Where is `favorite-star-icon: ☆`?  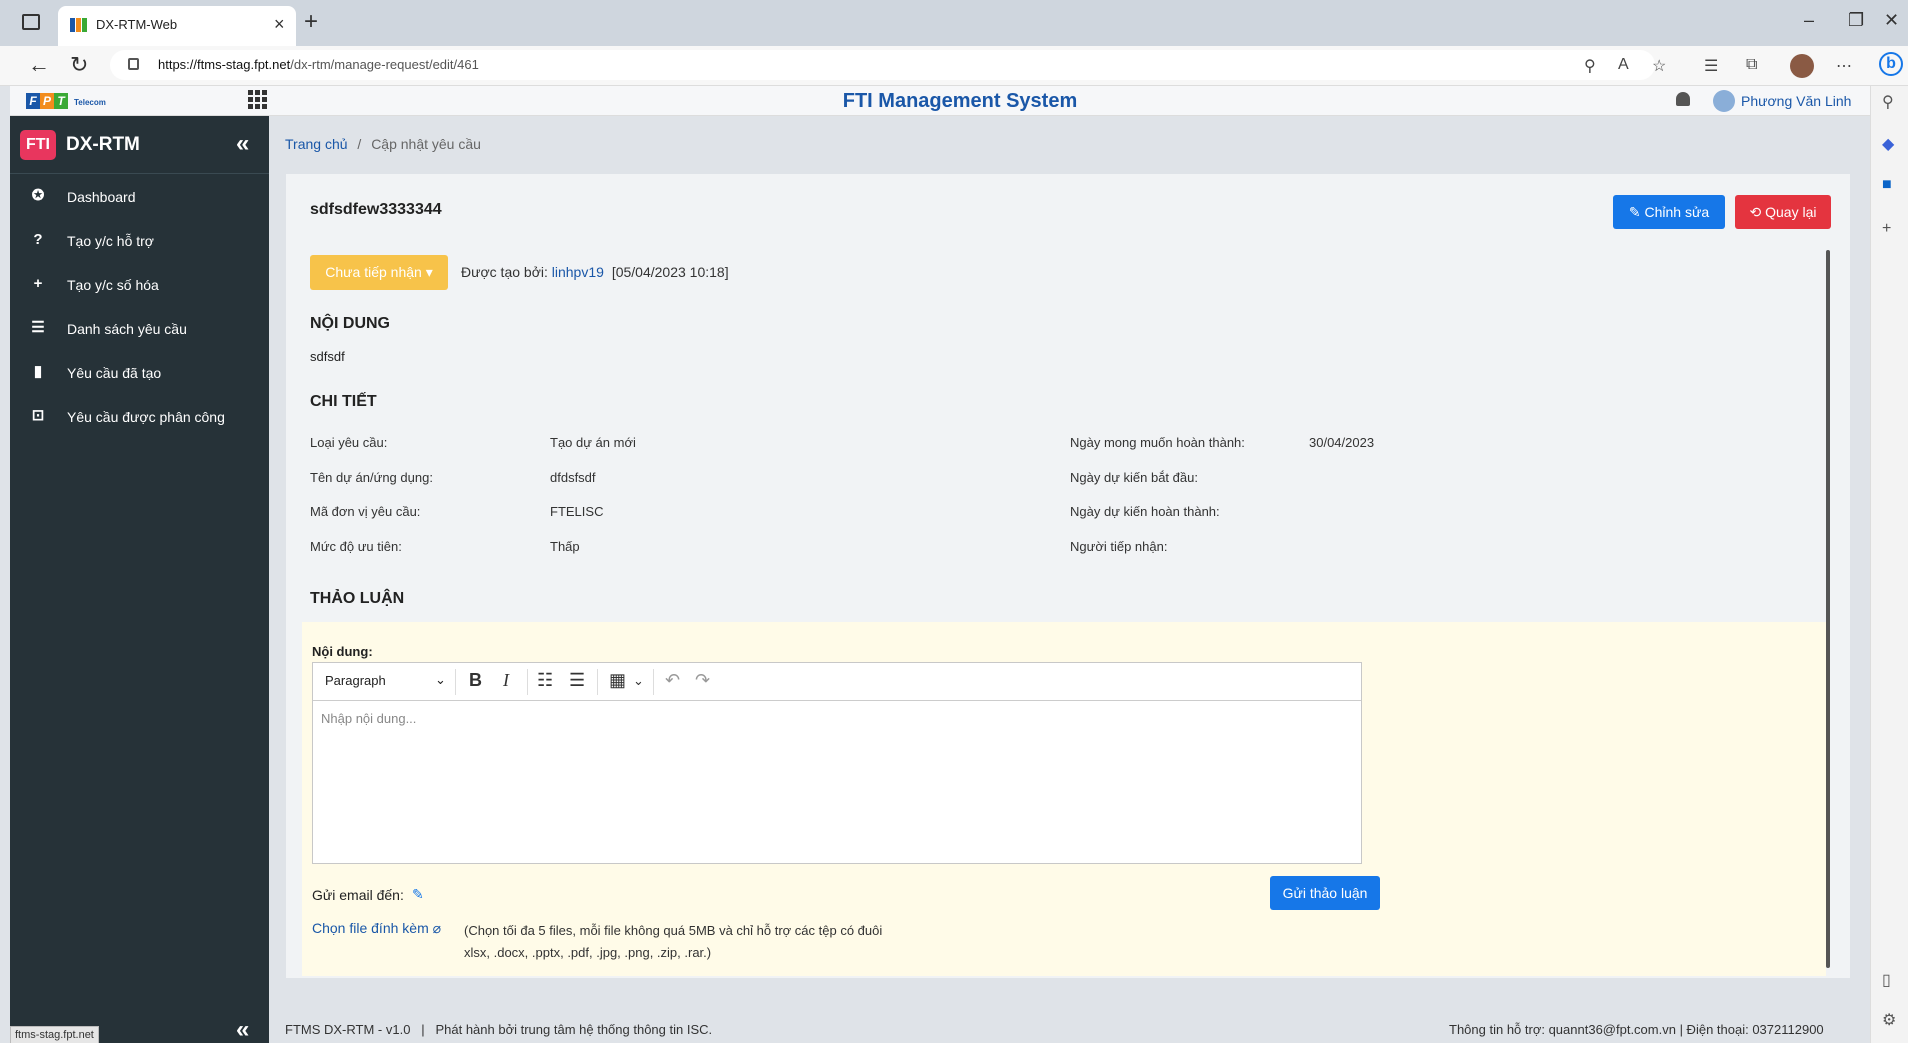
favorite-star-icon: ☆ is located at coordinates (1659, 66).